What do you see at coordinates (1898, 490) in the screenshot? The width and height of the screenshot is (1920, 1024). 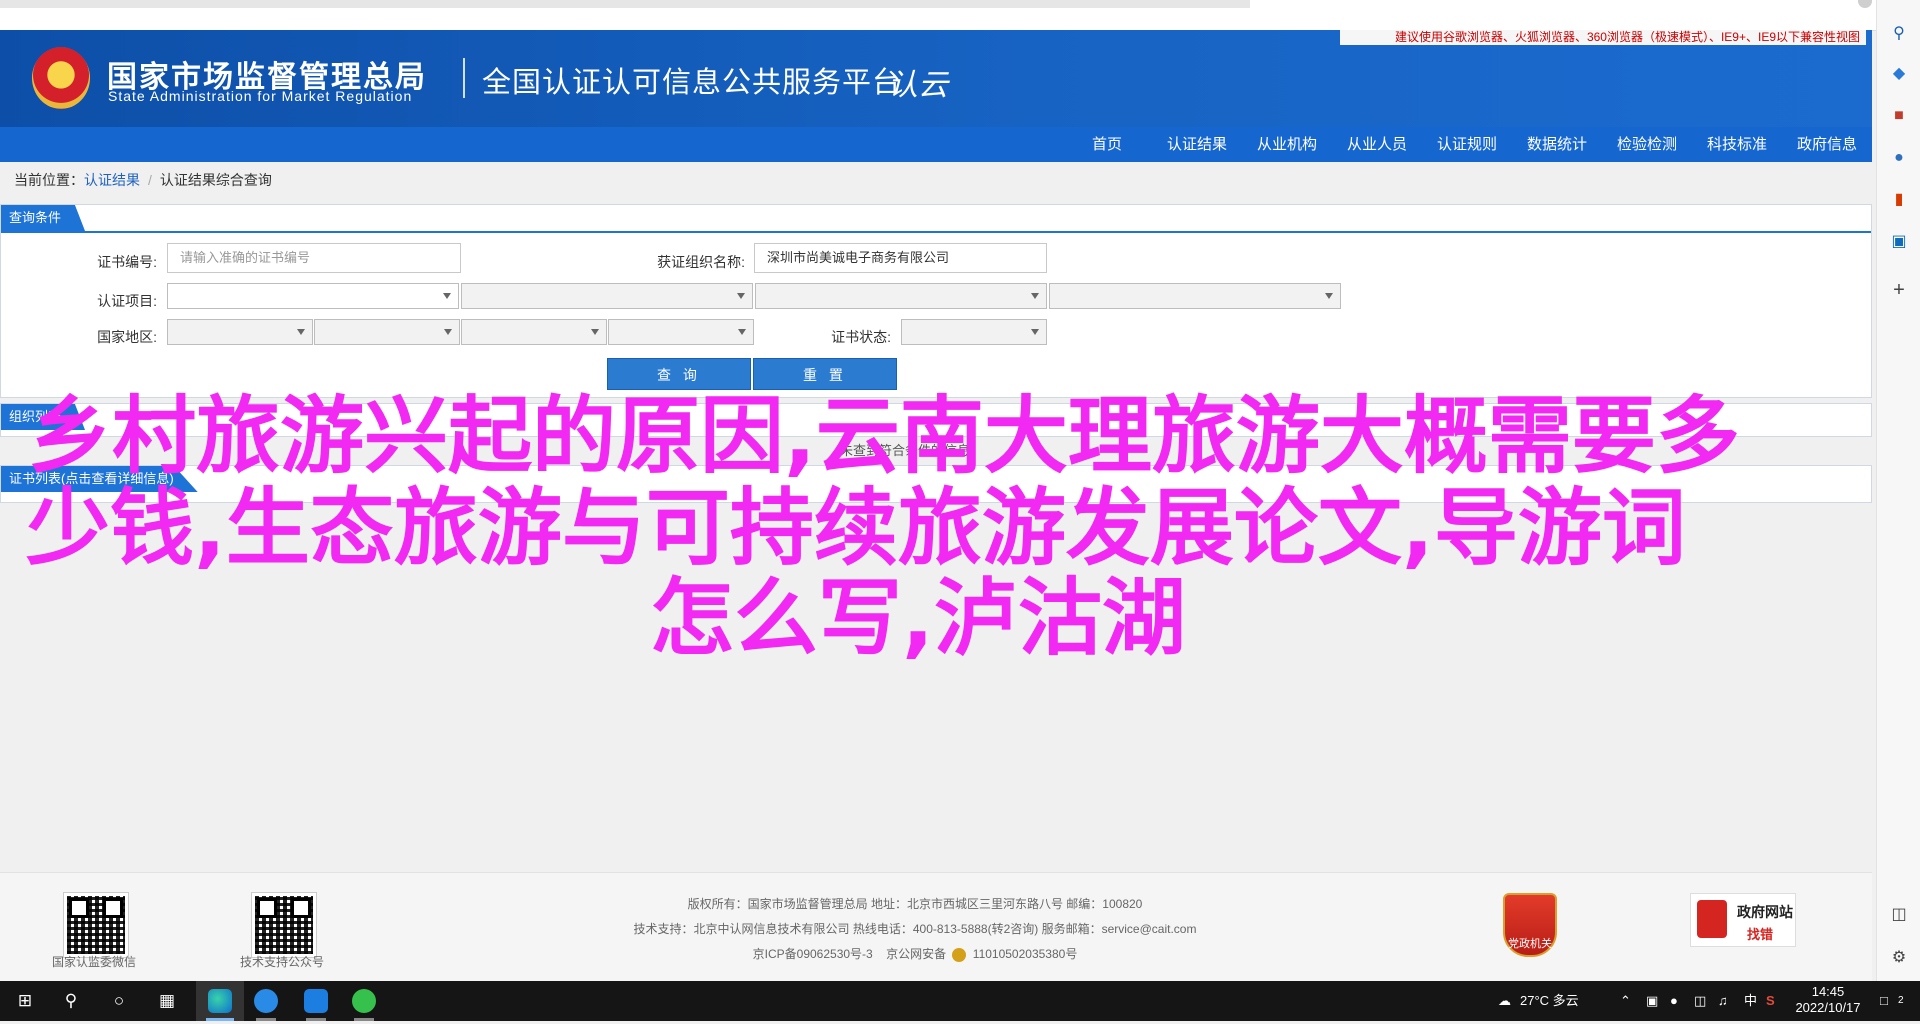 I see `browser-sidebar: ⚲ ◆ ■ ● ▮ ▣ + ◫ ⚙` at bounding box center [1898, 490].